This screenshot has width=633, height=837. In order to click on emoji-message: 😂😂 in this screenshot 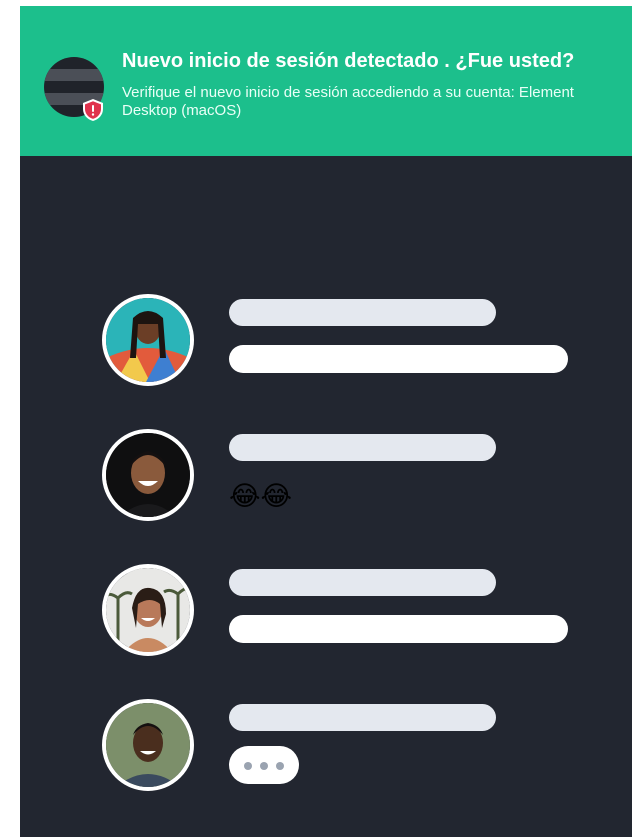, I will do `click(261, 496)`.